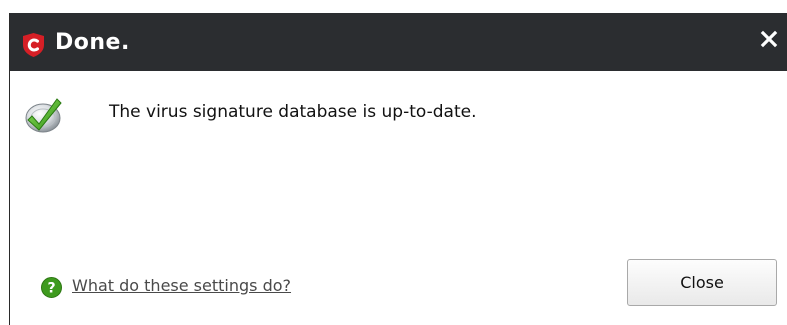 This screenshot has width=787, height=325. What do you see at coordinates (33, 45) in the screenshot?
I see `comodo-shield-icon` at bounding box center [33, 45].